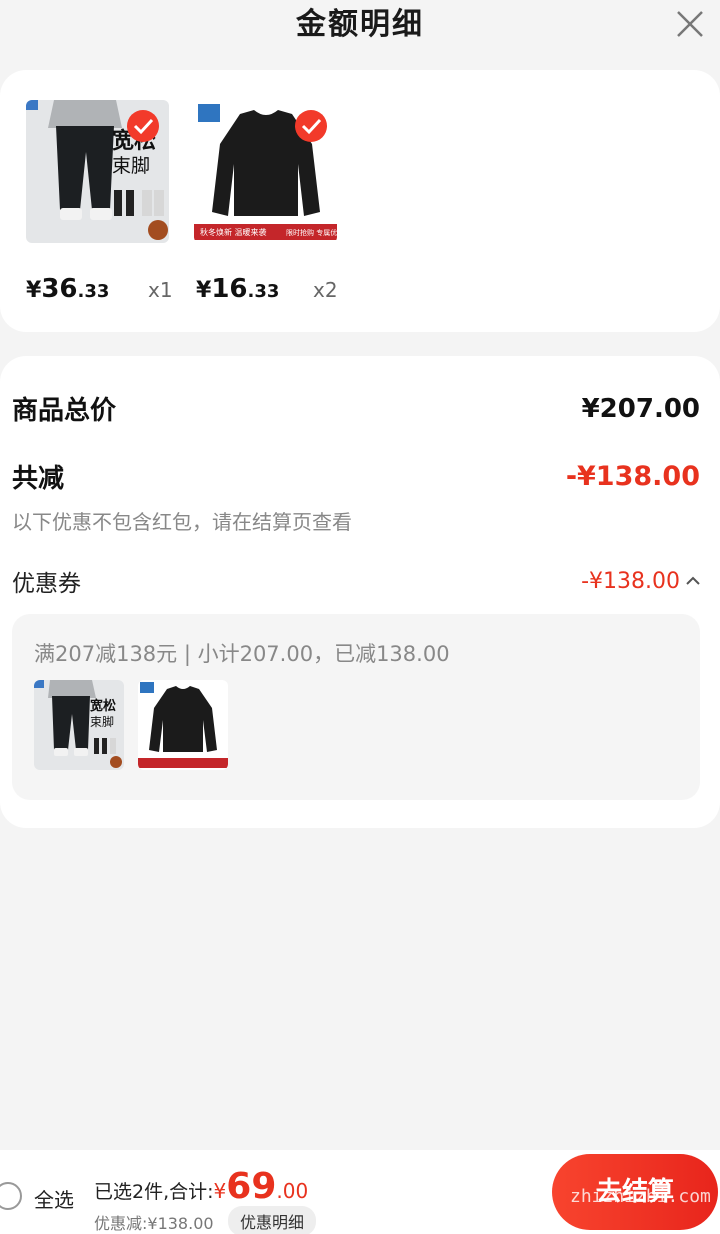  Describe the element at coordinates (154, 1192) in the screenshot. I see `selected-count: 已选2件,合计:` at that location.